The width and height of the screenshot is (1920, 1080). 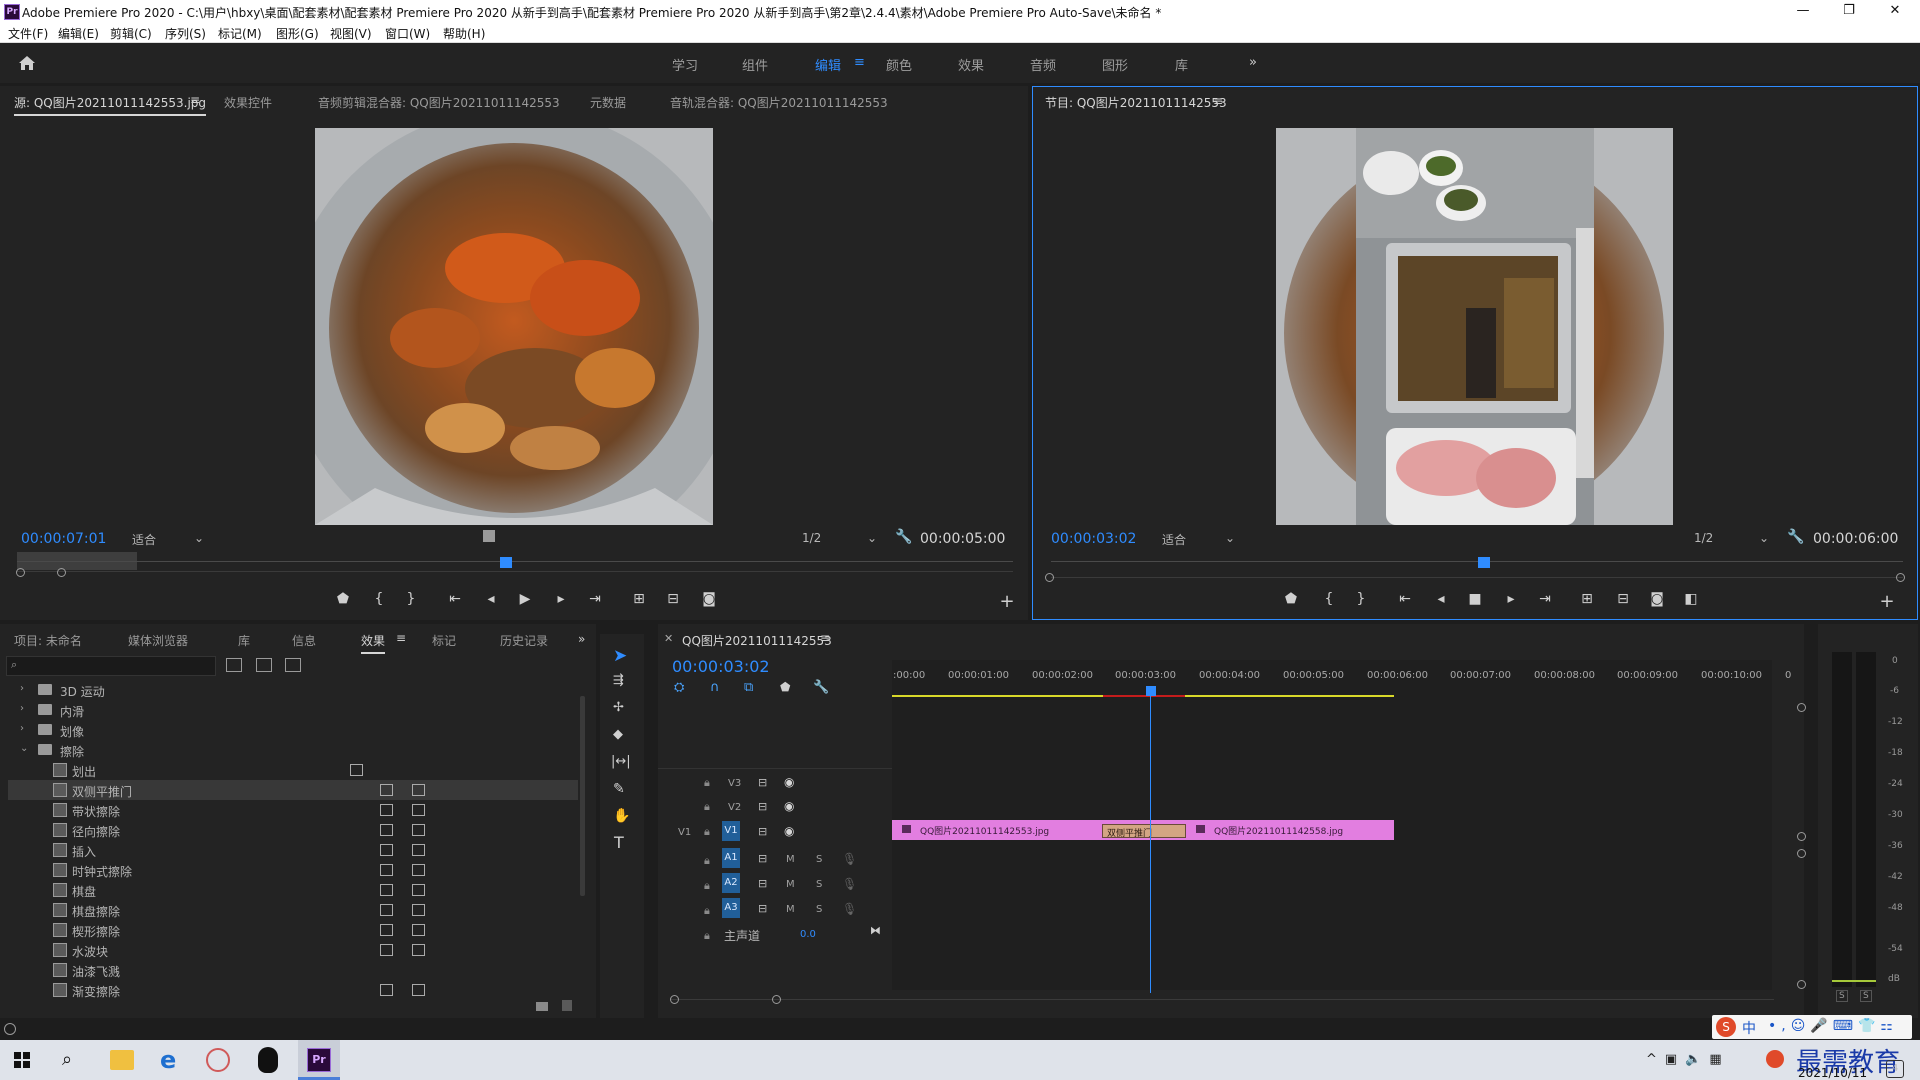 I want to click on effects-scrollbar, so click(x=582, y=796).